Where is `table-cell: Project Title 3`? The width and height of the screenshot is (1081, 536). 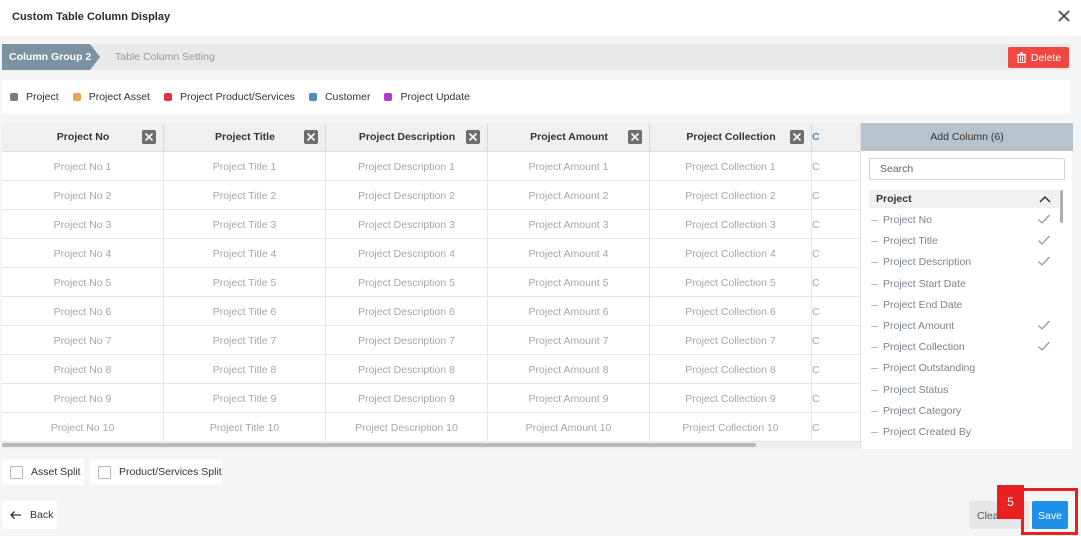 table-cell: Project Title 3 is located at coordinates (245, 224).